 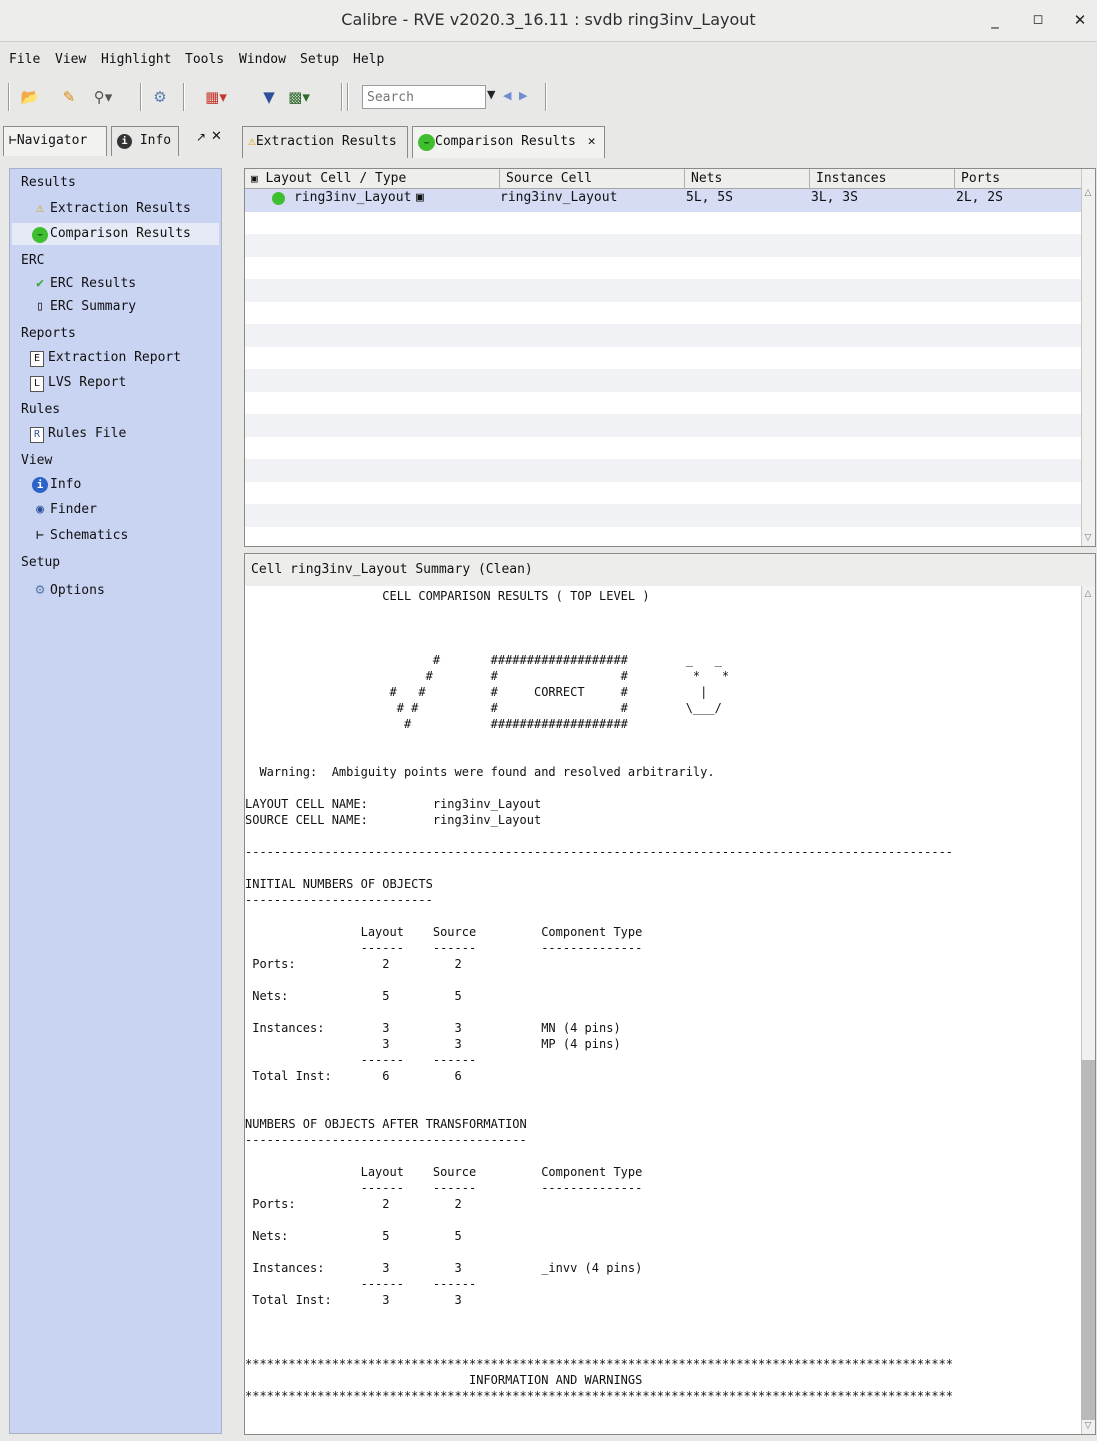 What do you see at coordinates (37, 359) in the screenshot?
I see `report-e-icon: E` at bounding box center [37, 359].